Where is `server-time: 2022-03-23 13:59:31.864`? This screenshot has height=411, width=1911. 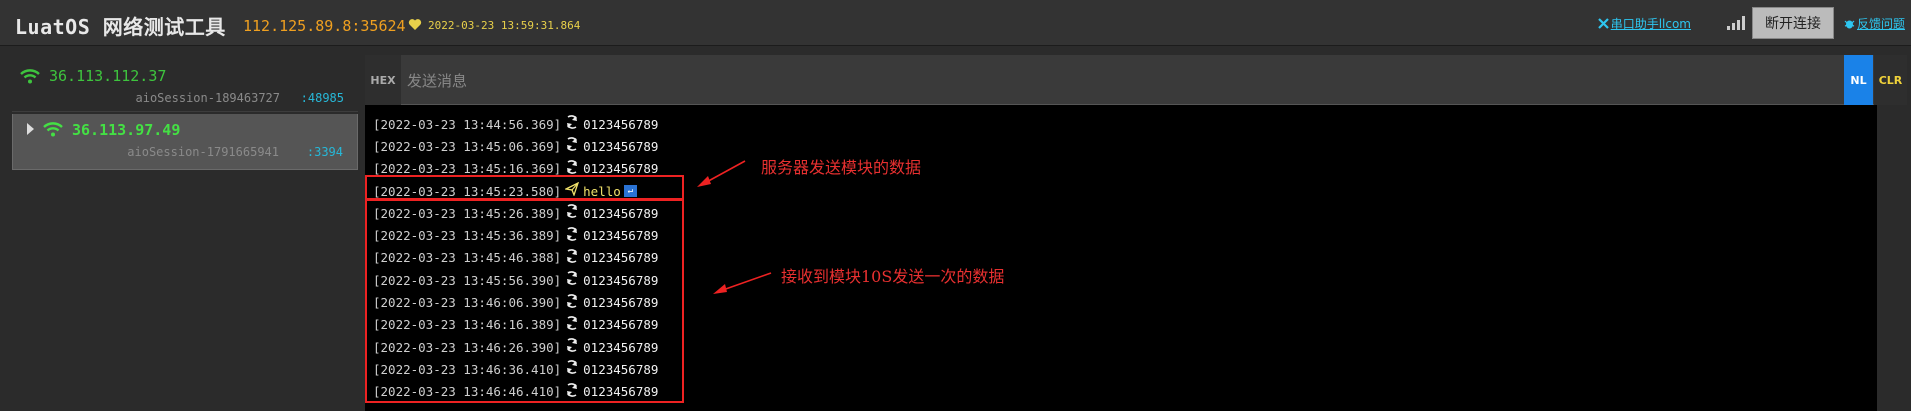
server-time: 2022-03-23 13:59:31.864 is located at coordinates (504, 25).